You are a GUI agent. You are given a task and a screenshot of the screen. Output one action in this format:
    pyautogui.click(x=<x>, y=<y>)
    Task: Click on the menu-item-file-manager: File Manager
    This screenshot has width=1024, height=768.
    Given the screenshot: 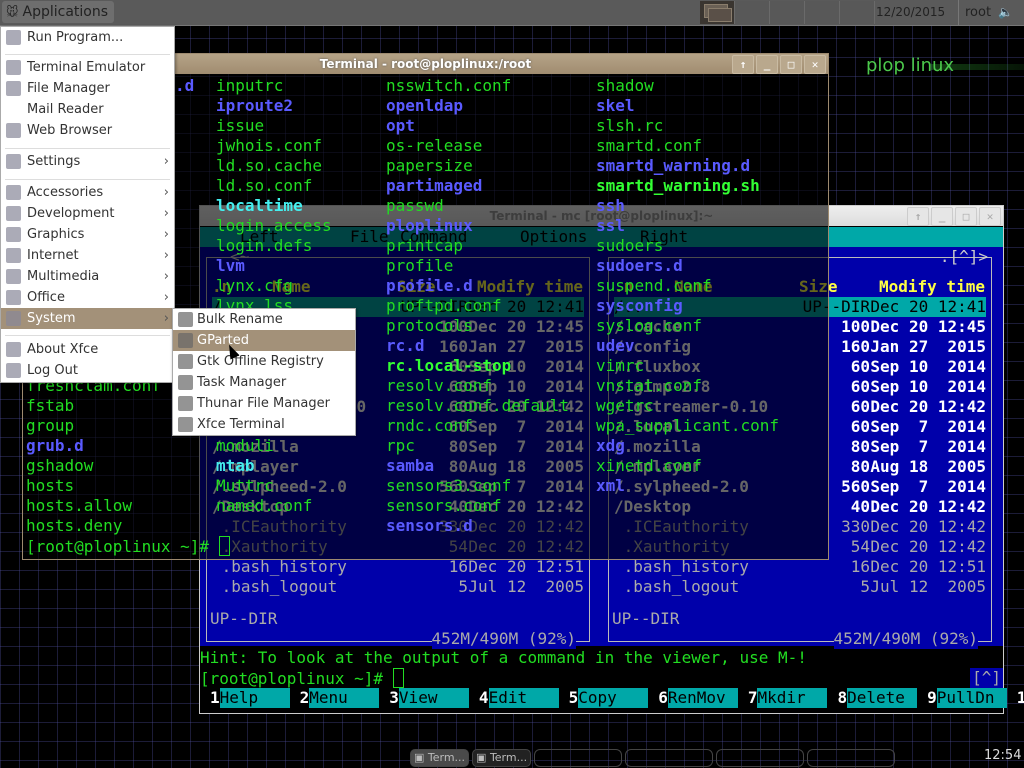 What is the action you would take?
    pyautogui.click(x=87, y=88)
    